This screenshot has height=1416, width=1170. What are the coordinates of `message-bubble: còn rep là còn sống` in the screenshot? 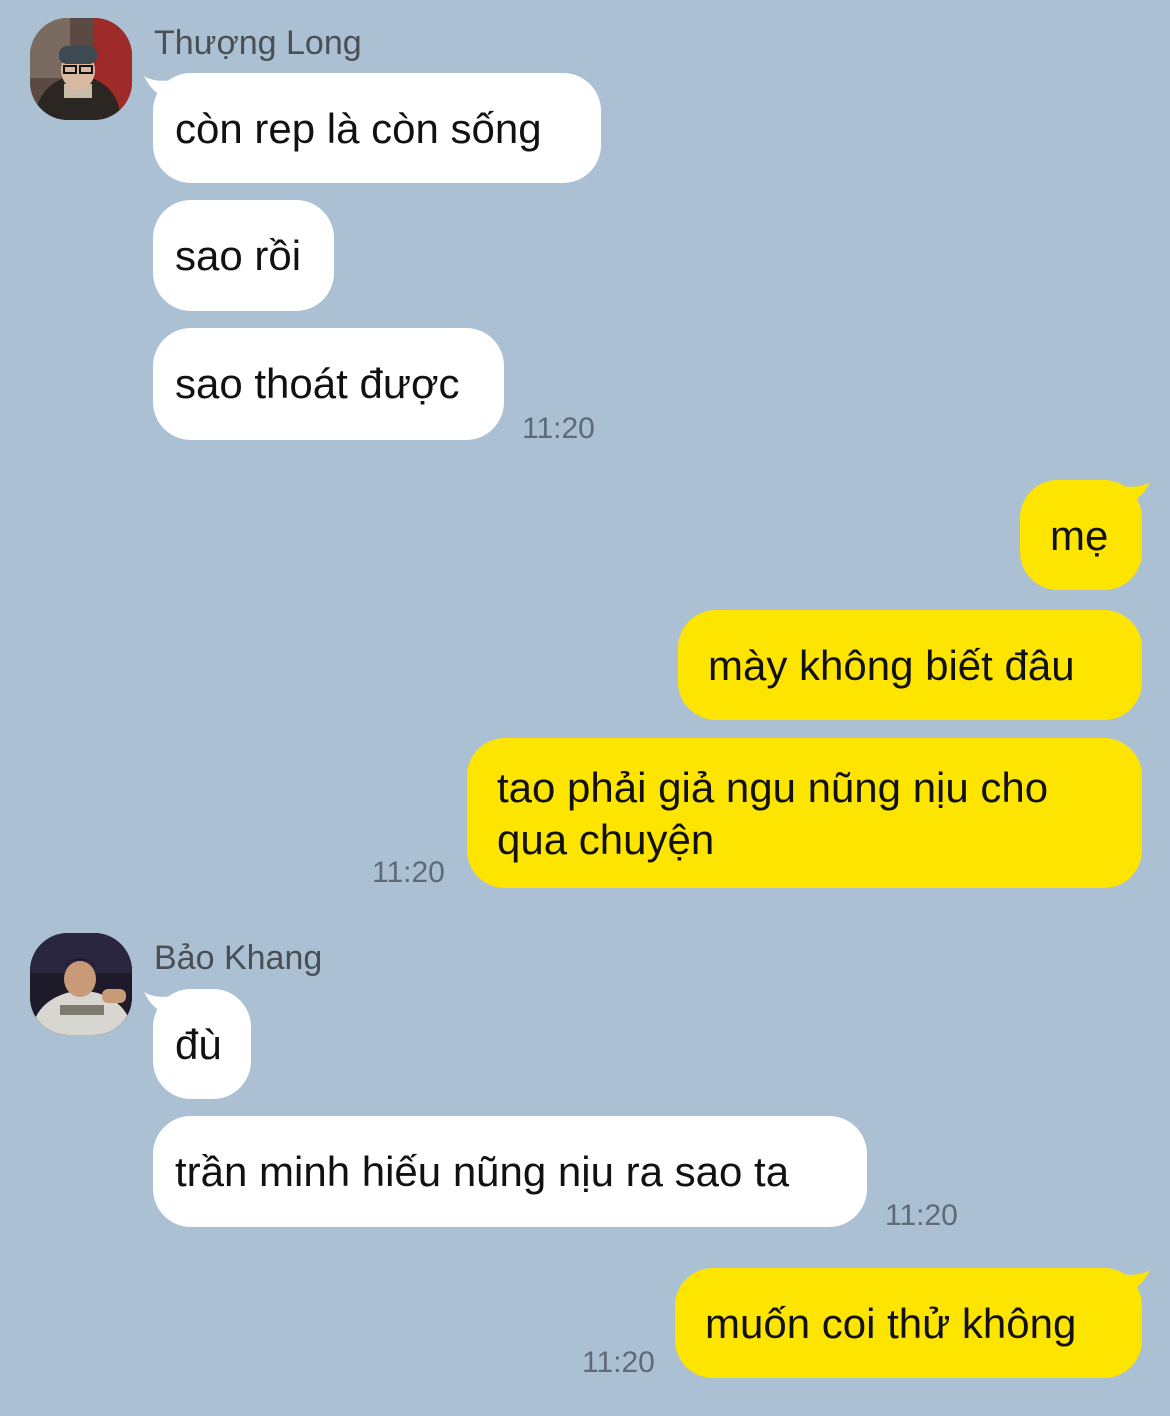 It's located at (377, 128).